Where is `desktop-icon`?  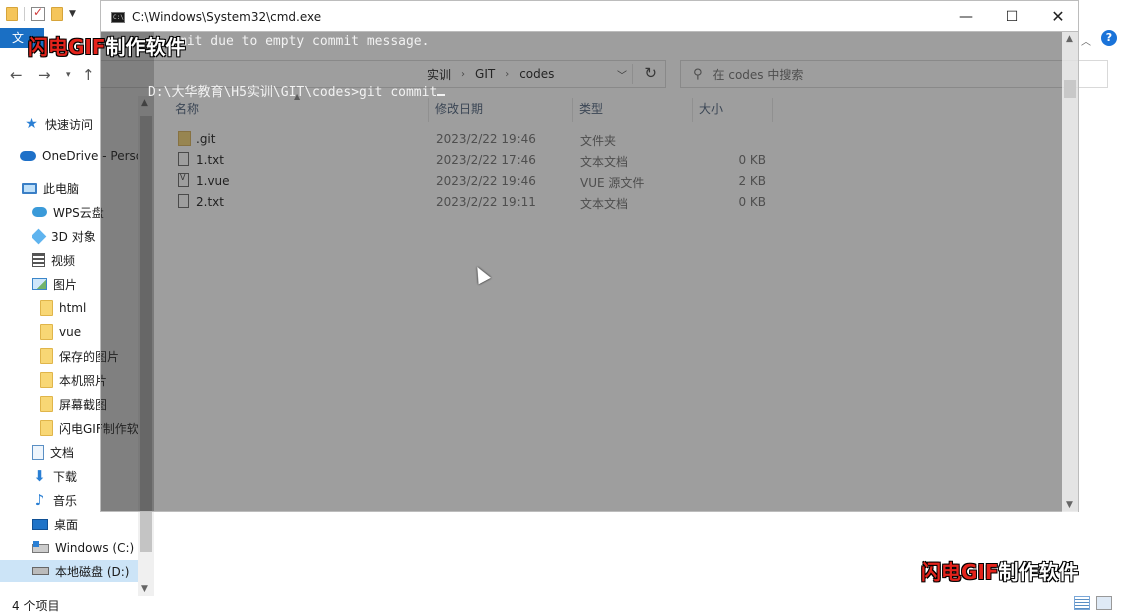
desktop-icon is located at coordinates (40, 524).